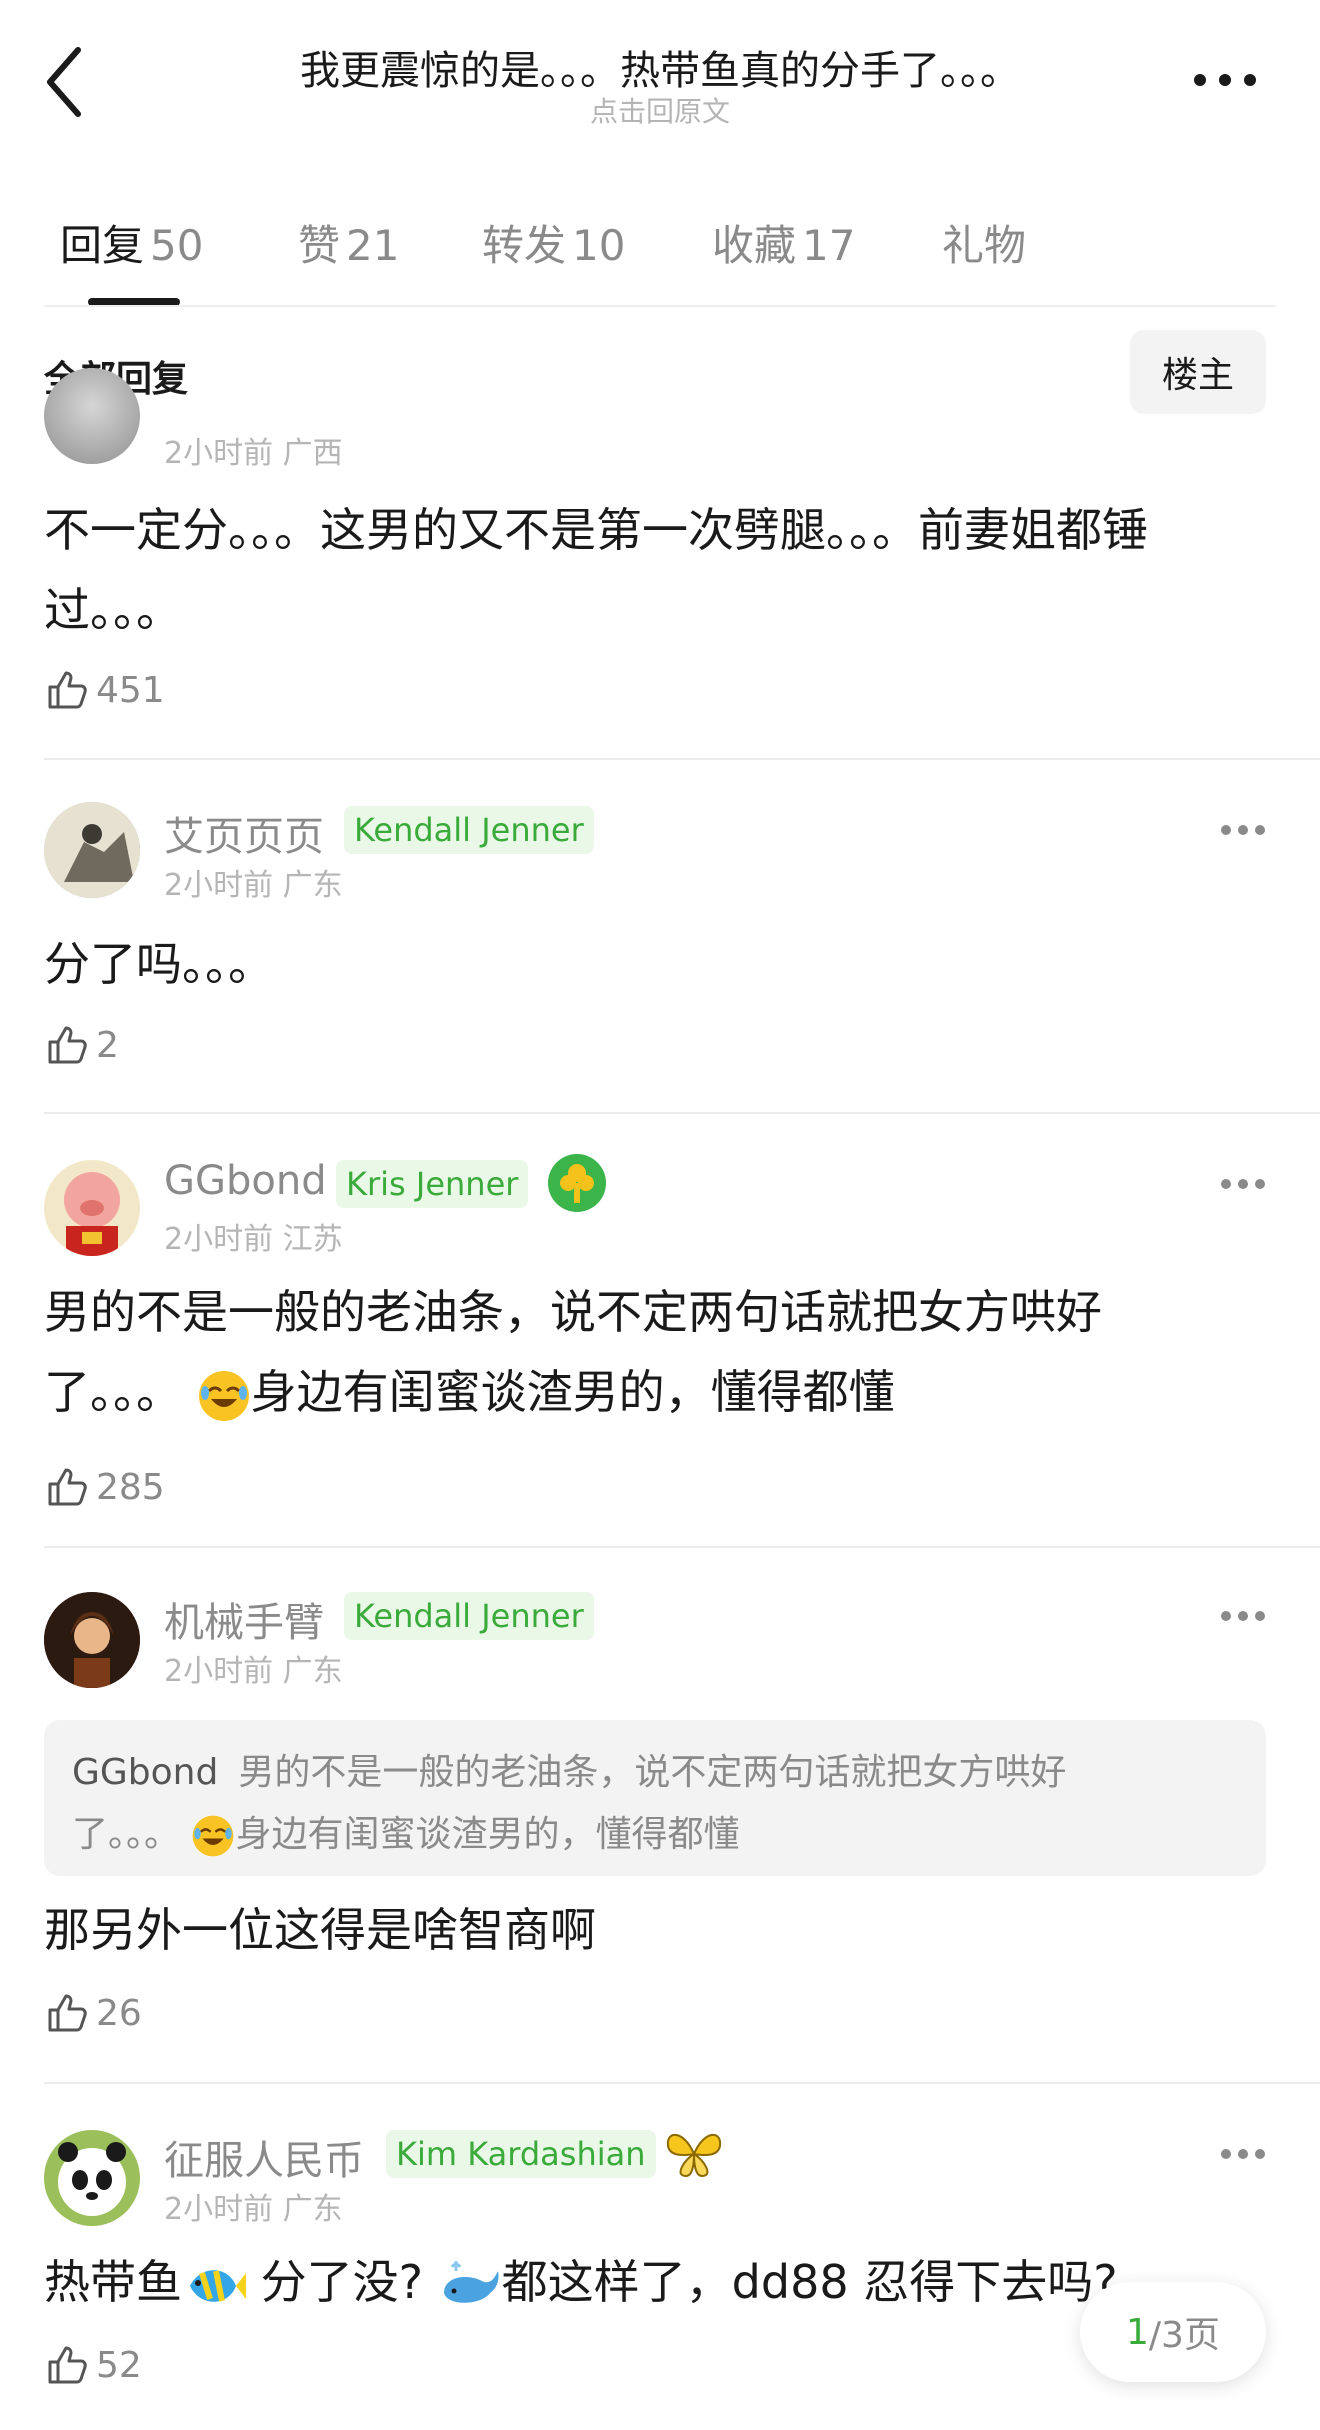  Describe the element at coordinates (809, 2282) in the screenshot. I see `comment-text-fragment: 都这样了，dd88 忍得下去吗?` at that location.